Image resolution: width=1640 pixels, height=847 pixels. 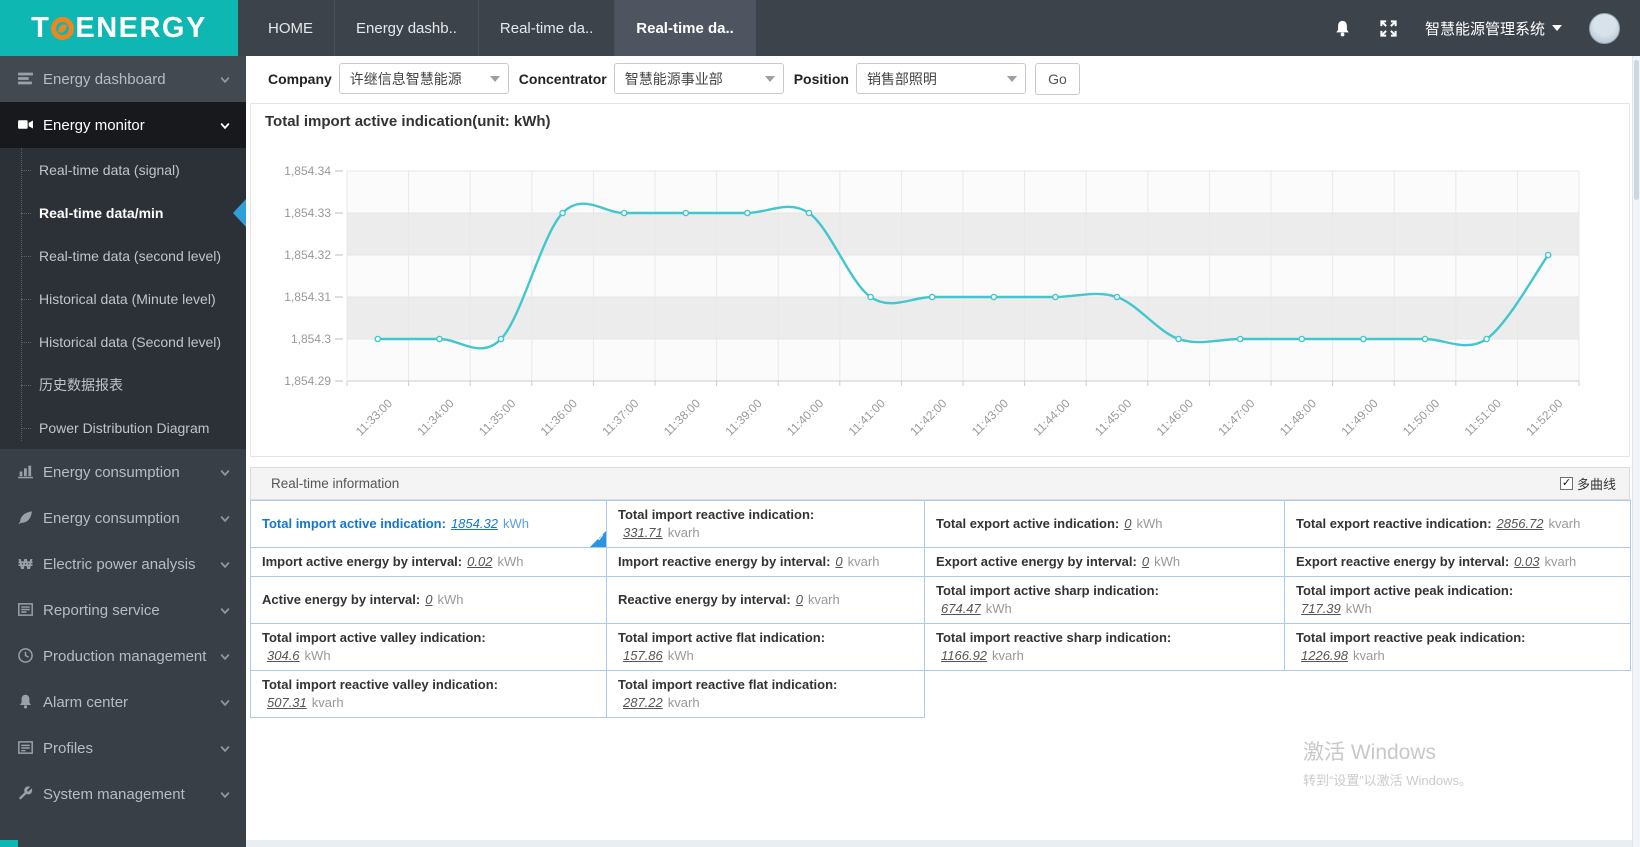 I want to click on metric-label: Total export active indication:, so click(x=1028, y=523).